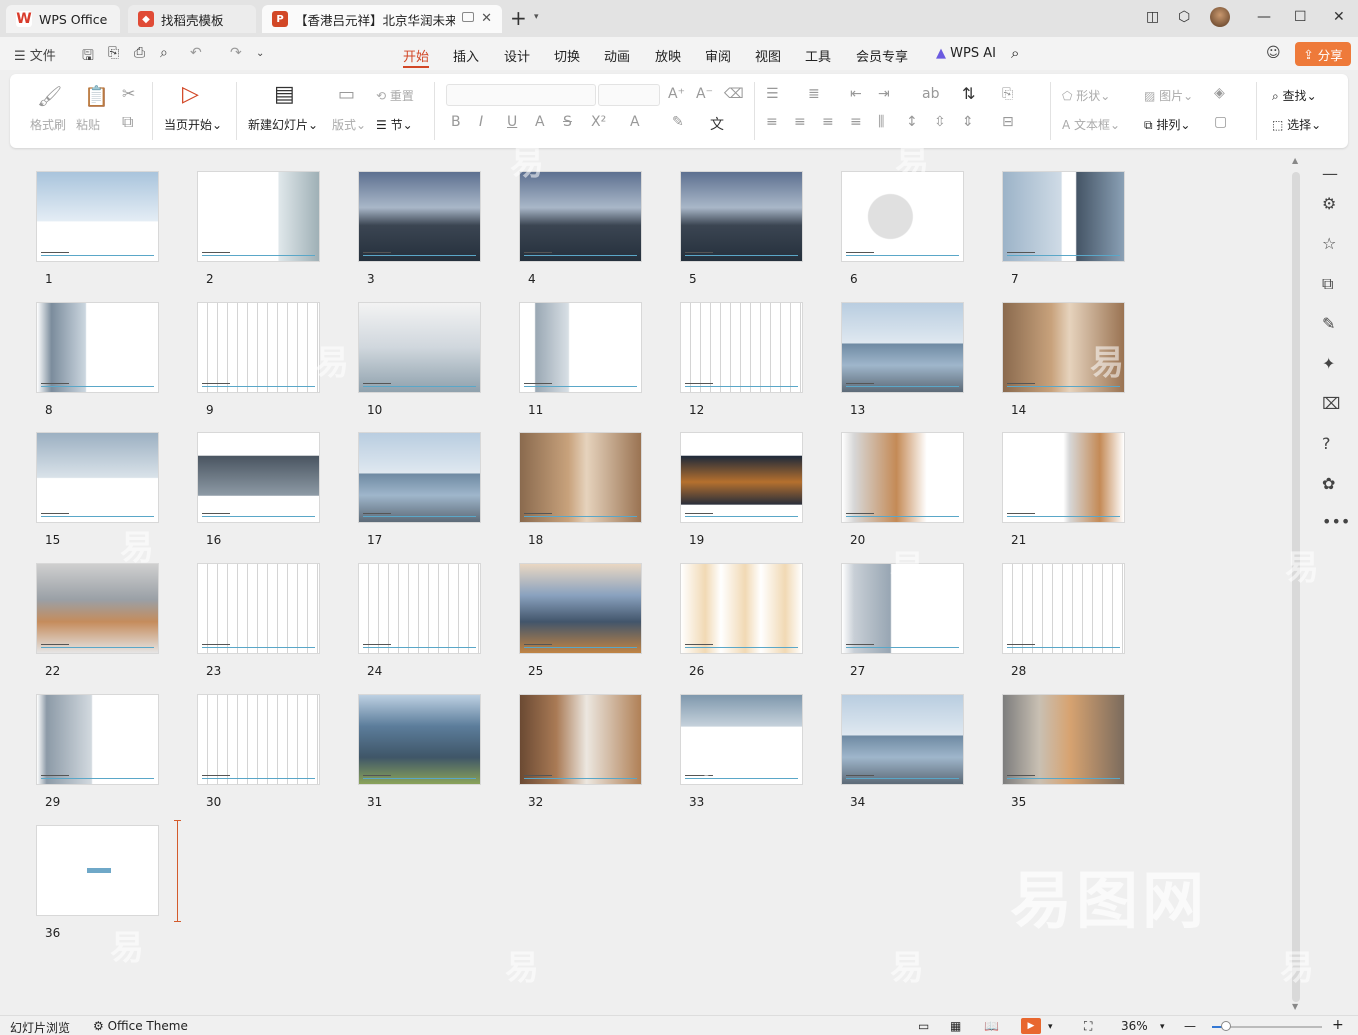 The height and width of the screenshot is (1035, 1358). What do you see at coordinates (1328, 483) in the screenshot?
I see `gift-icon: ✿` at bounding box center [1328, 483].